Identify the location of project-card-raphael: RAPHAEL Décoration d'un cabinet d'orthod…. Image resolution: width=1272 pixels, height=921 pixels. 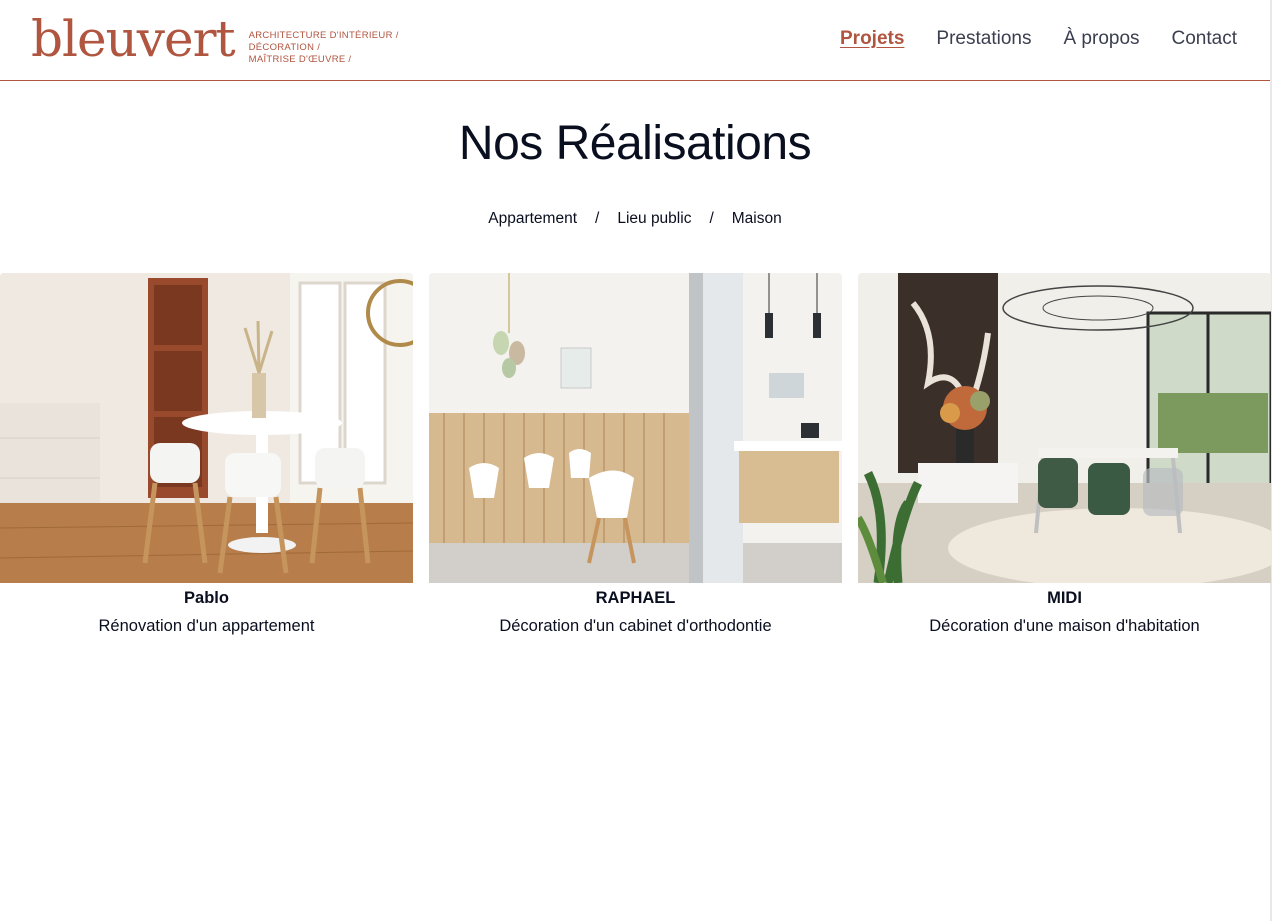
(635, 454).